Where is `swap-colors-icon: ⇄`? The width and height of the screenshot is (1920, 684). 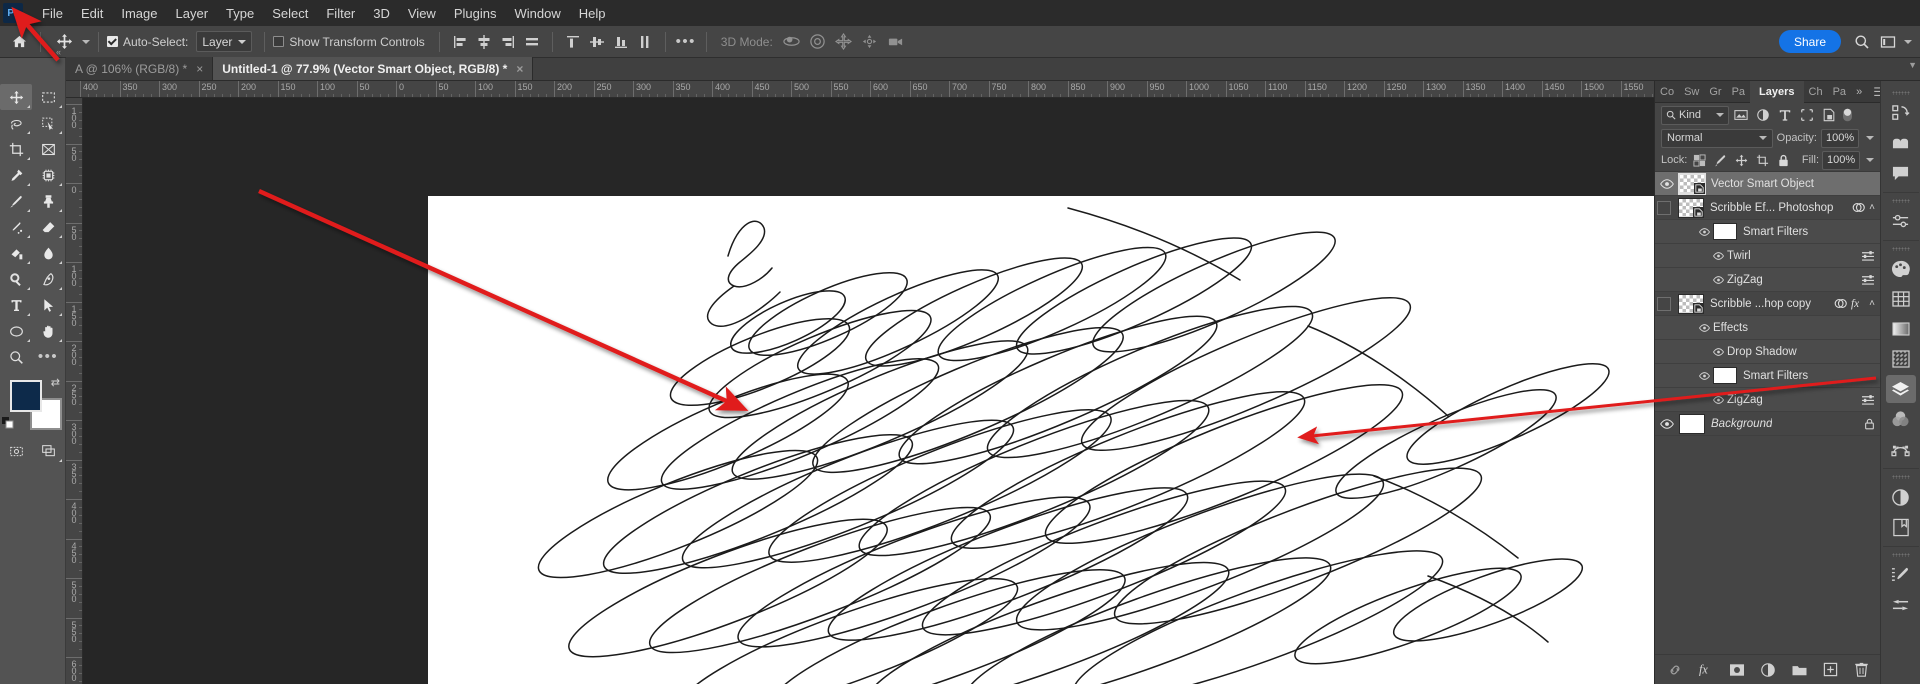
swap-colors-icon: ⇄ is located at coordinates (55, 382).